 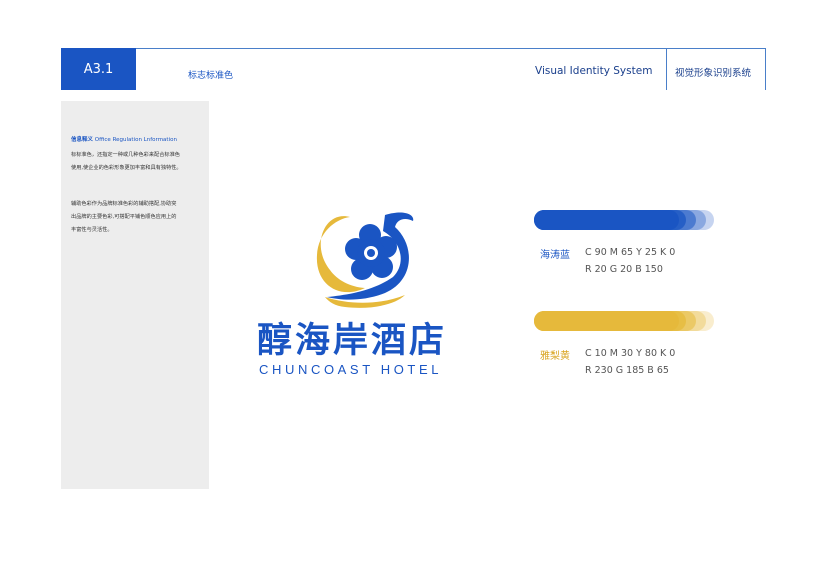 I want to click on header-rule, so click(x=413, y=48).